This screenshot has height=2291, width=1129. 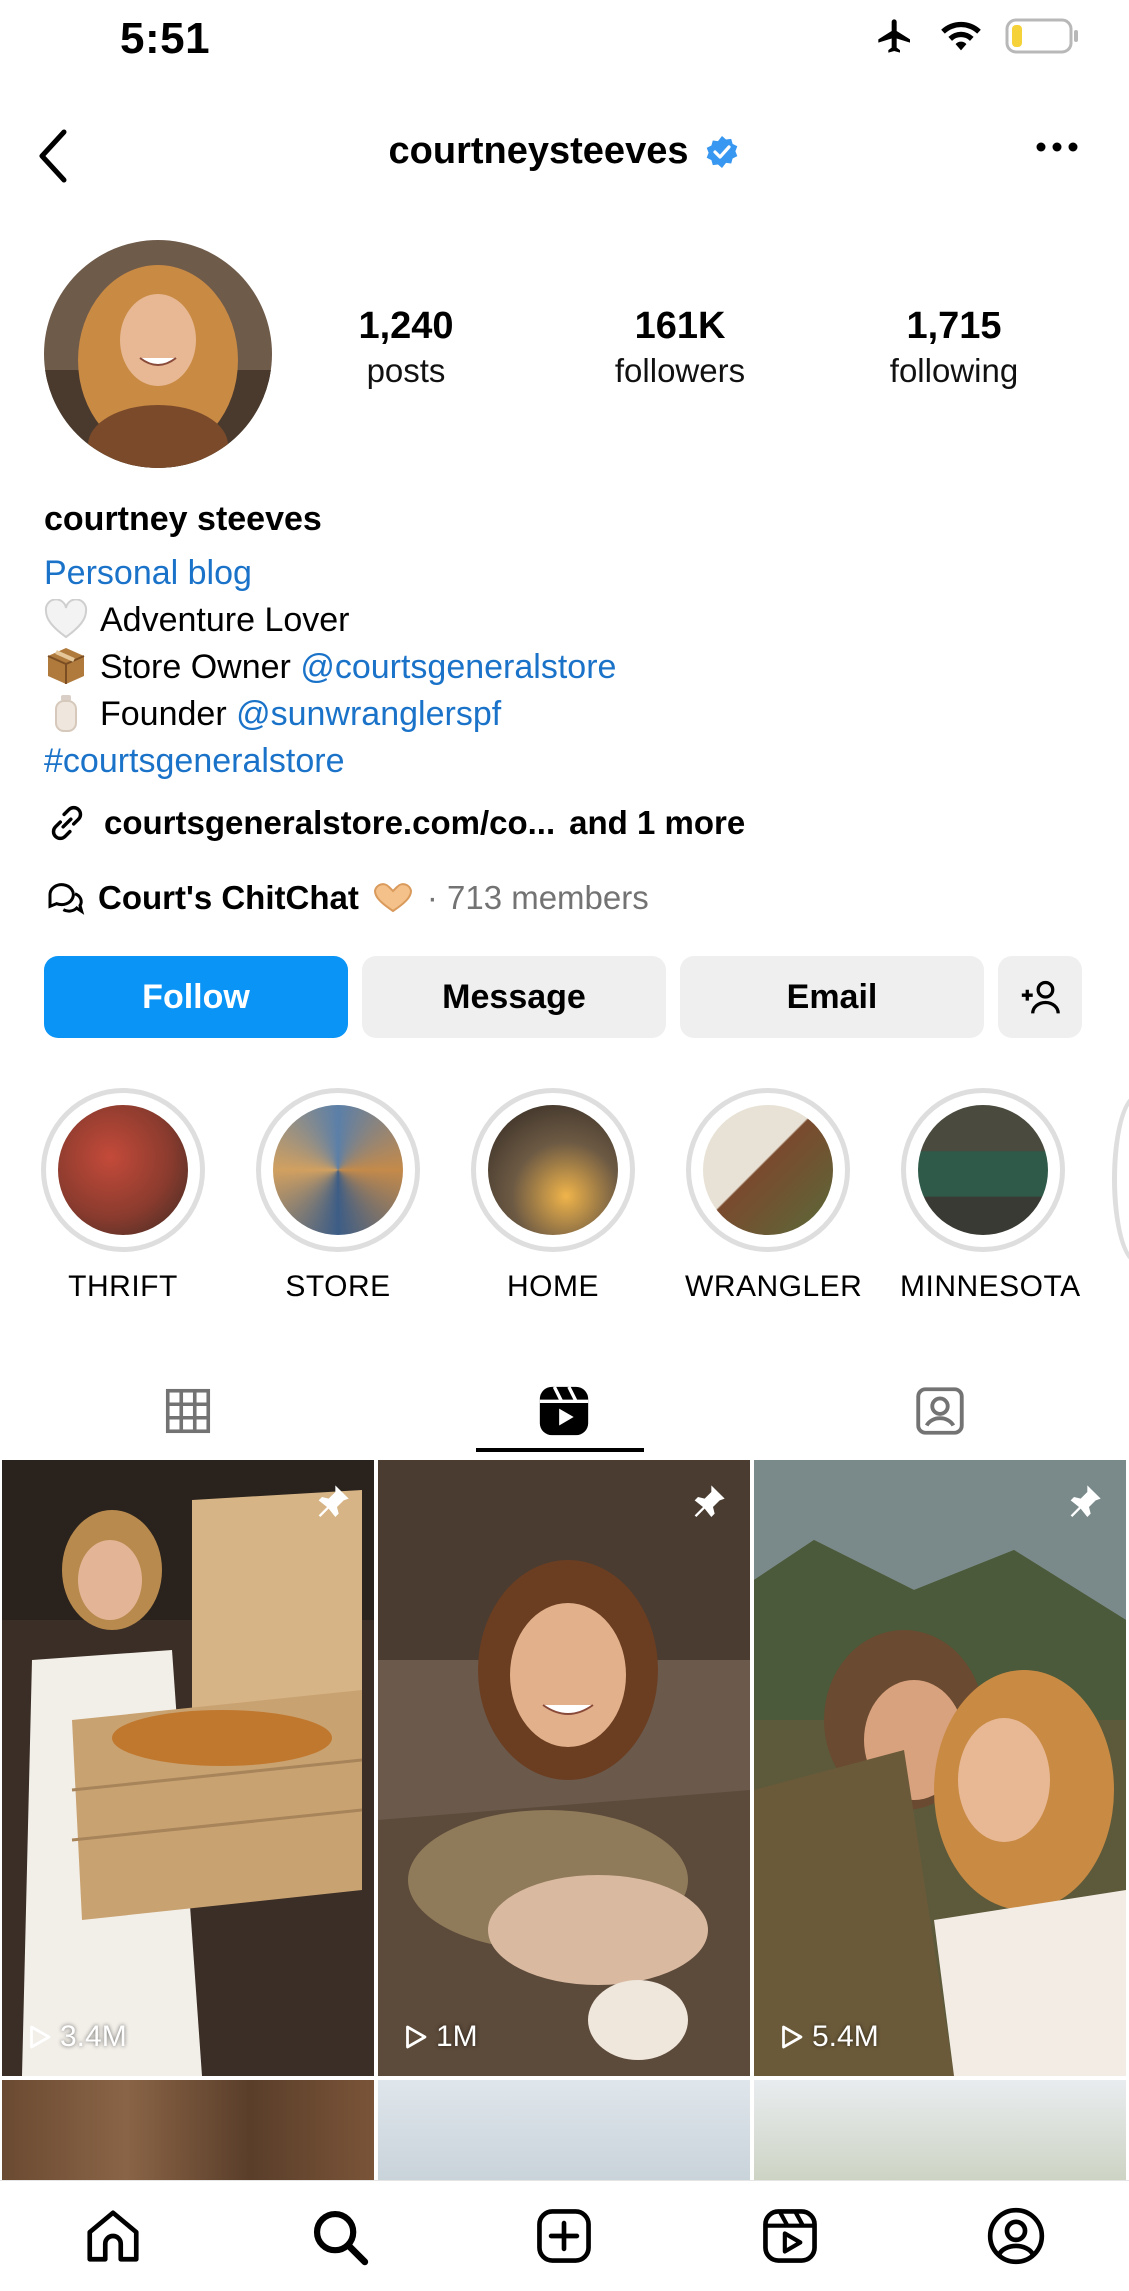 What do you see at coordinates (66, 713) in the screenshot?
I see `lotion-bottle-icon` at bounding box center [66, 713].